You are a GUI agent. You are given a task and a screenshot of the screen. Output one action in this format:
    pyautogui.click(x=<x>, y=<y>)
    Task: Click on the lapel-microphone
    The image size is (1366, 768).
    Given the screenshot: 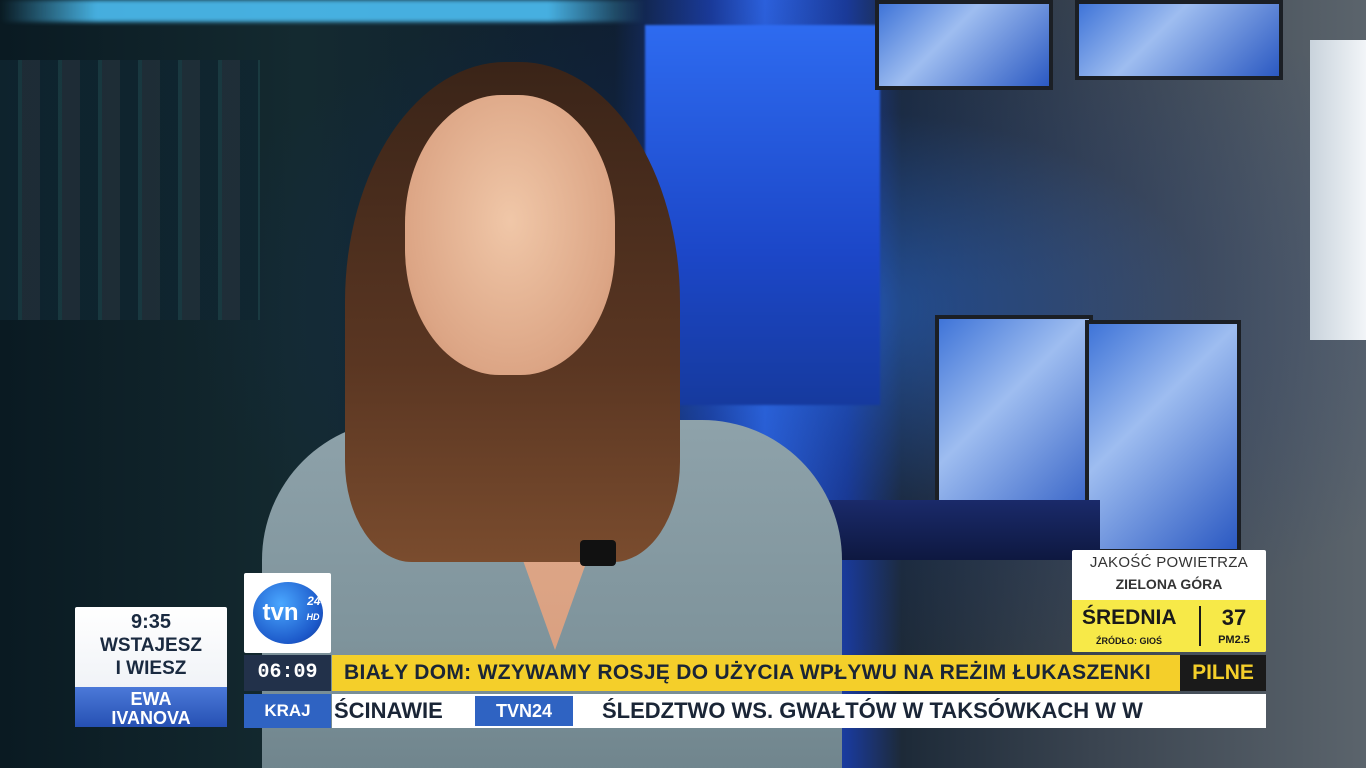 What is the action you would take?
    pyautogui.click(x=598, y=553)
    